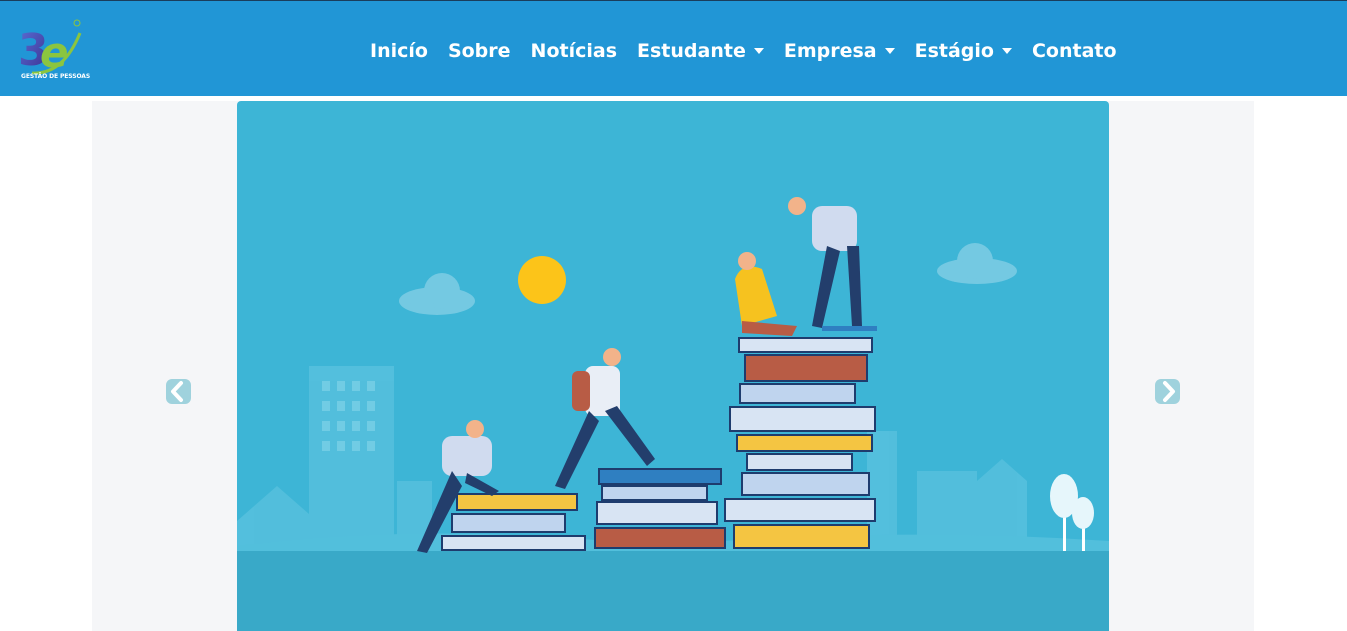 The width and height of the screenshot is (1347, 631). Describe the element at coordinates (830, 51) in the screenshot. I see `nav-label: Empresa` at that location.